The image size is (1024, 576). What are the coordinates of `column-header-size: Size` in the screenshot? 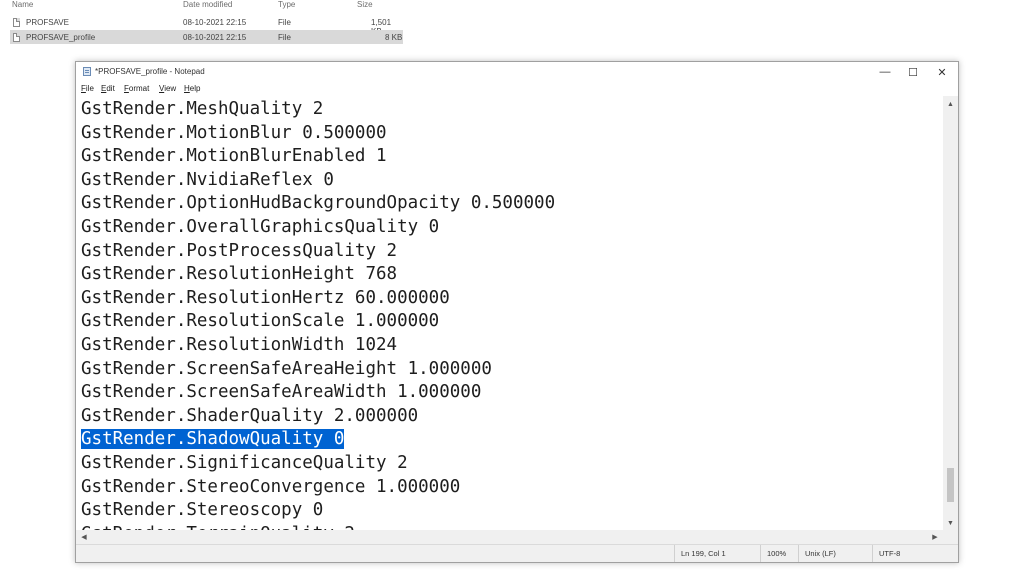 It's located at (365, 4).